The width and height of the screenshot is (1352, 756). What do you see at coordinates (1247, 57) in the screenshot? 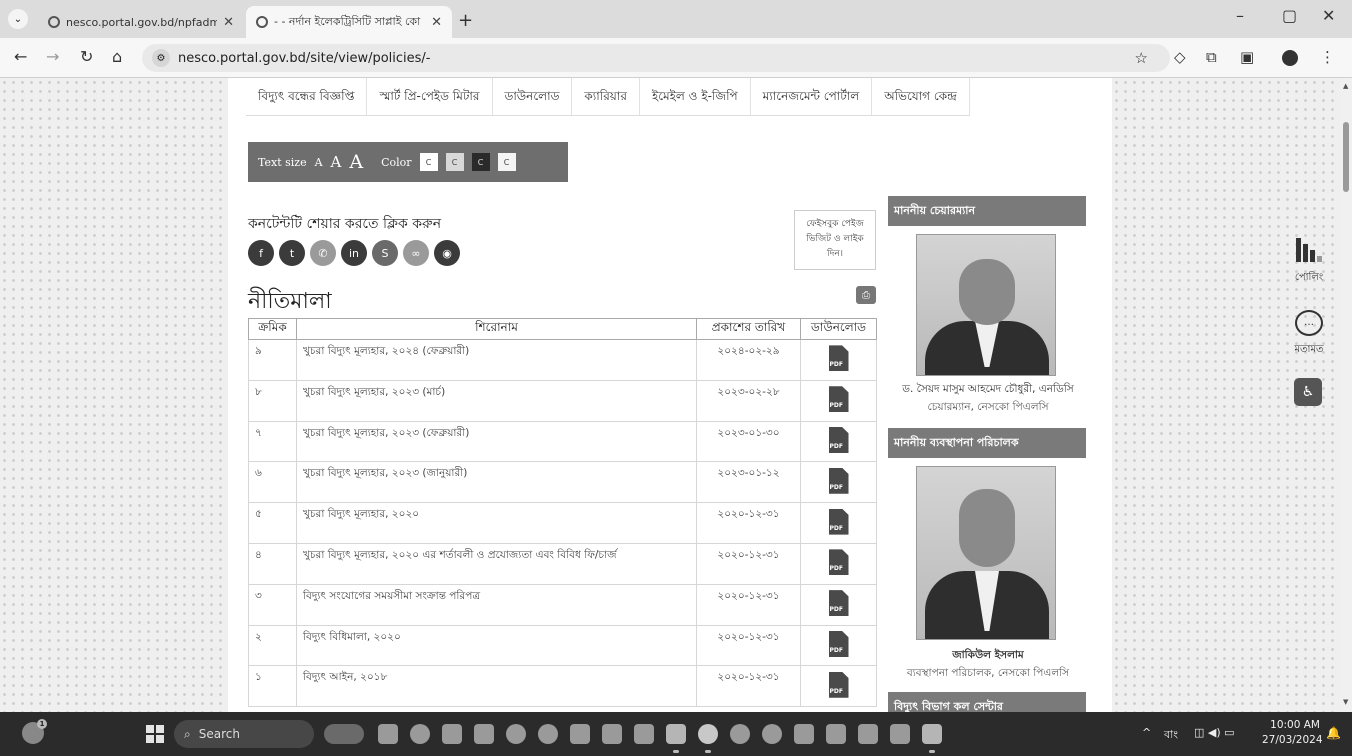
I see `side-panel-icon: ▣` at bounding box center [1247, 57].